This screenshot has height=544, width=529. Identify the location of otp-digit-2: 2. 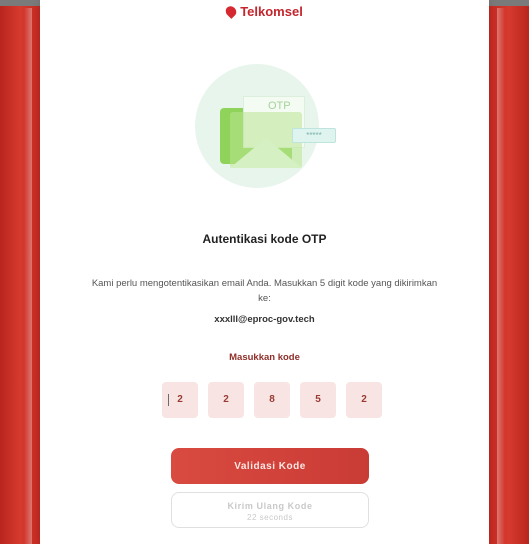
(226, 400).